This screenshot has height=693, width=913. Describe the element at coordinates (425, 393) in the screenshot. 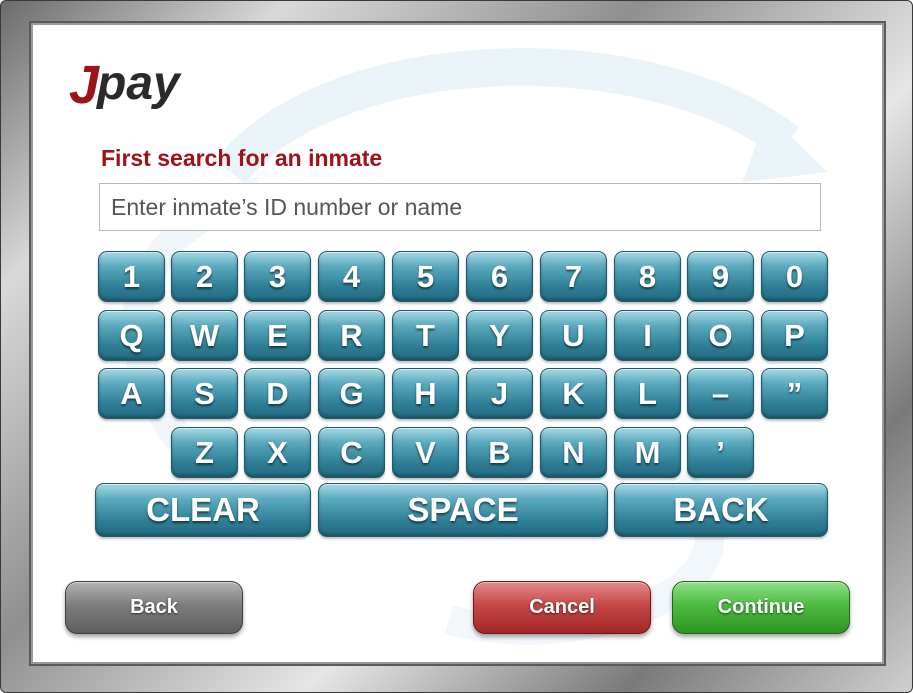

I see `key-h: H` at that location.